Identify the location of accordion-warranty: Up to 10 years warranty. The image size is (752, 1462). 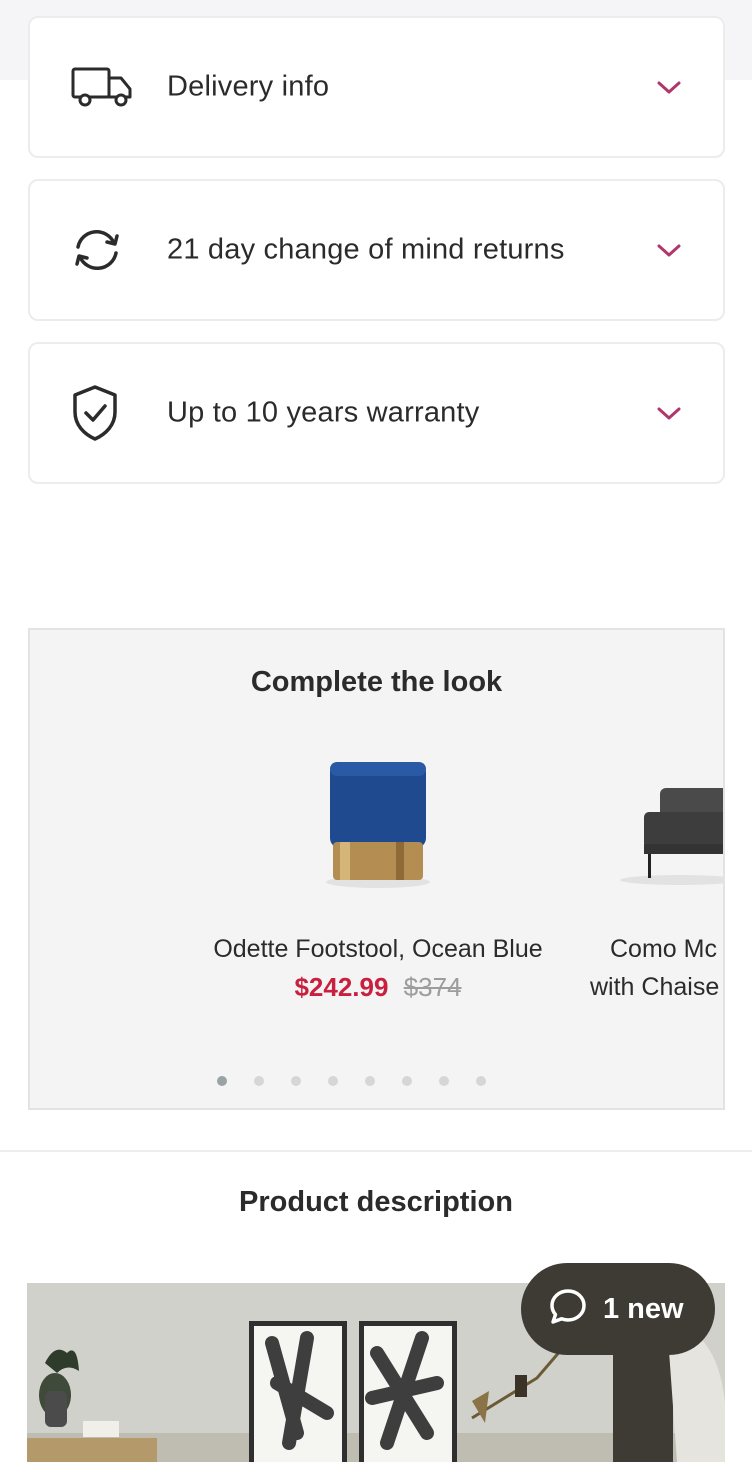
(376, 413).